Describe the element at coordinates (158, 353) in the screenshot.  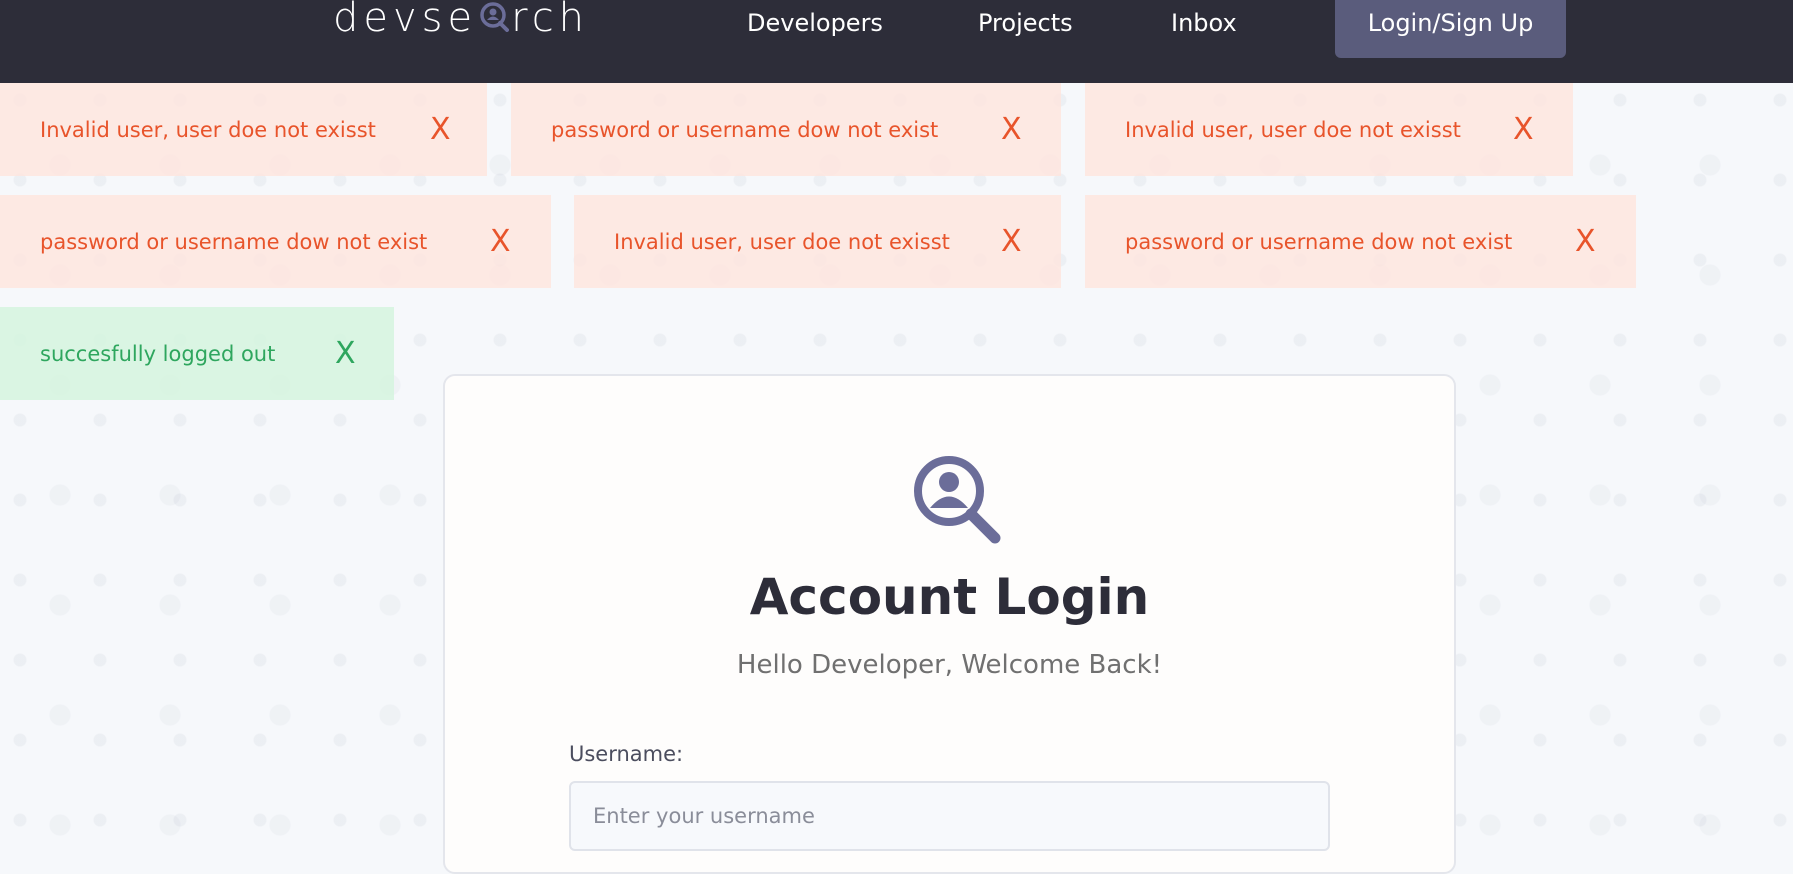
I see `alert-message: succesfully logged out` at that location.